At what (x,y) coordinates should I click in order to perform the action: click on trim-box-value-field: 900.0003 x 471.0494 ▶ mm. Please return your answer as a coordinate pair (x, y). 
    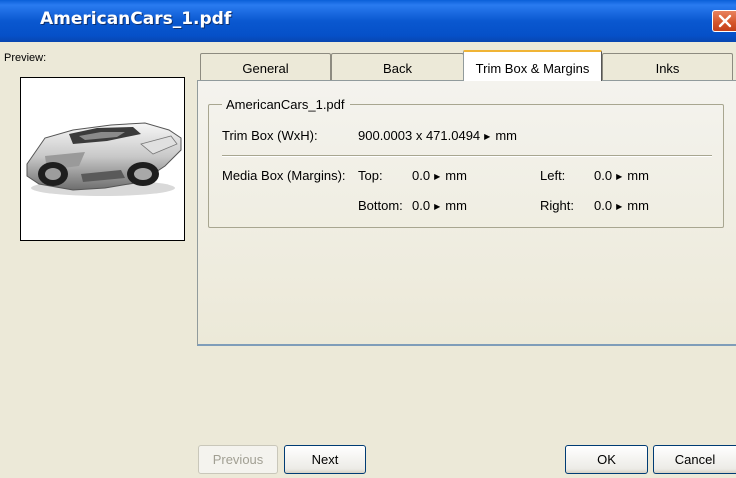
    Looking at the image, I should click on (437, 135).